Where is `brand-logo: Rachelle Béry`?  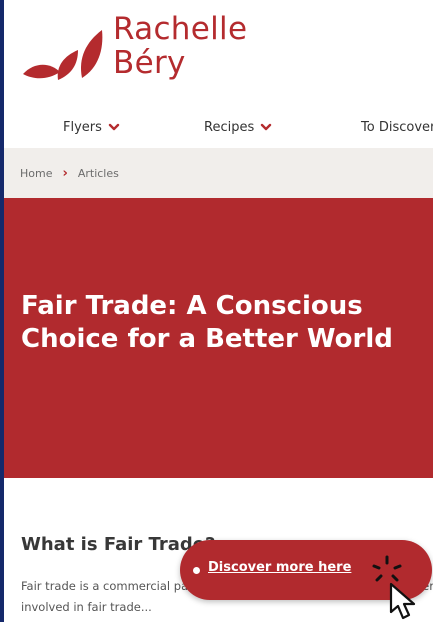
brand-logo: Rachelle Béry is located at coordinates (140, 56).